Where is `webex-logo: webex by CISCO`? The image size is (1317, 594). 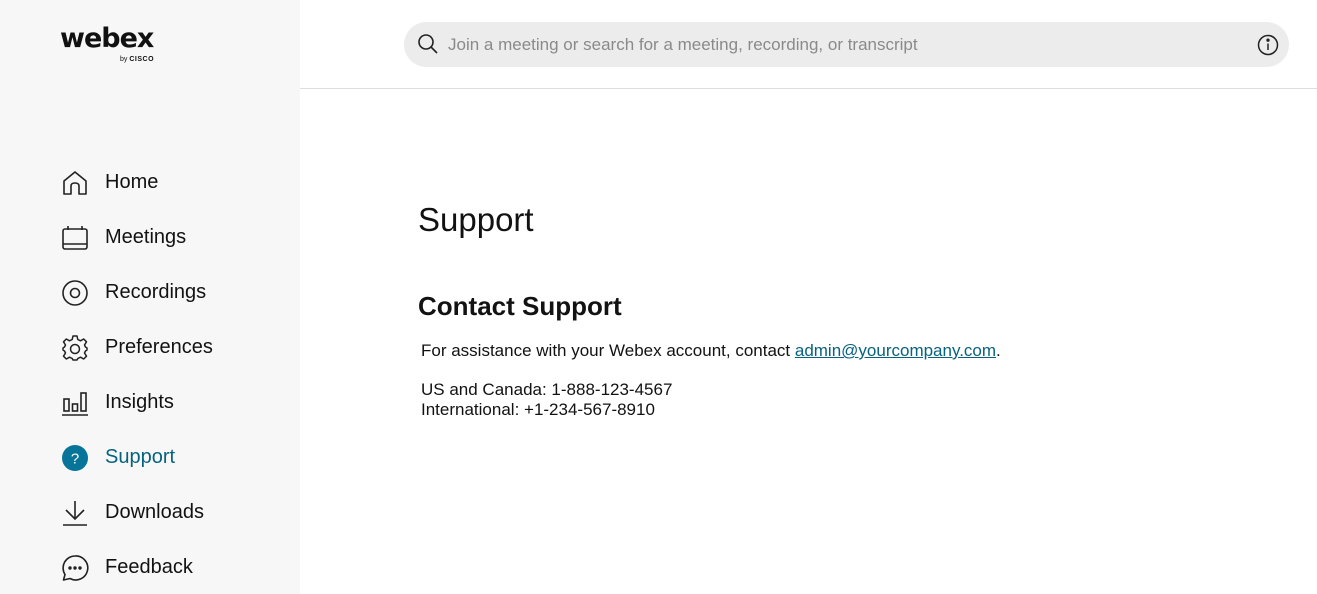 webex-logo: webex by CISCO is located at coordinates (107, 43).